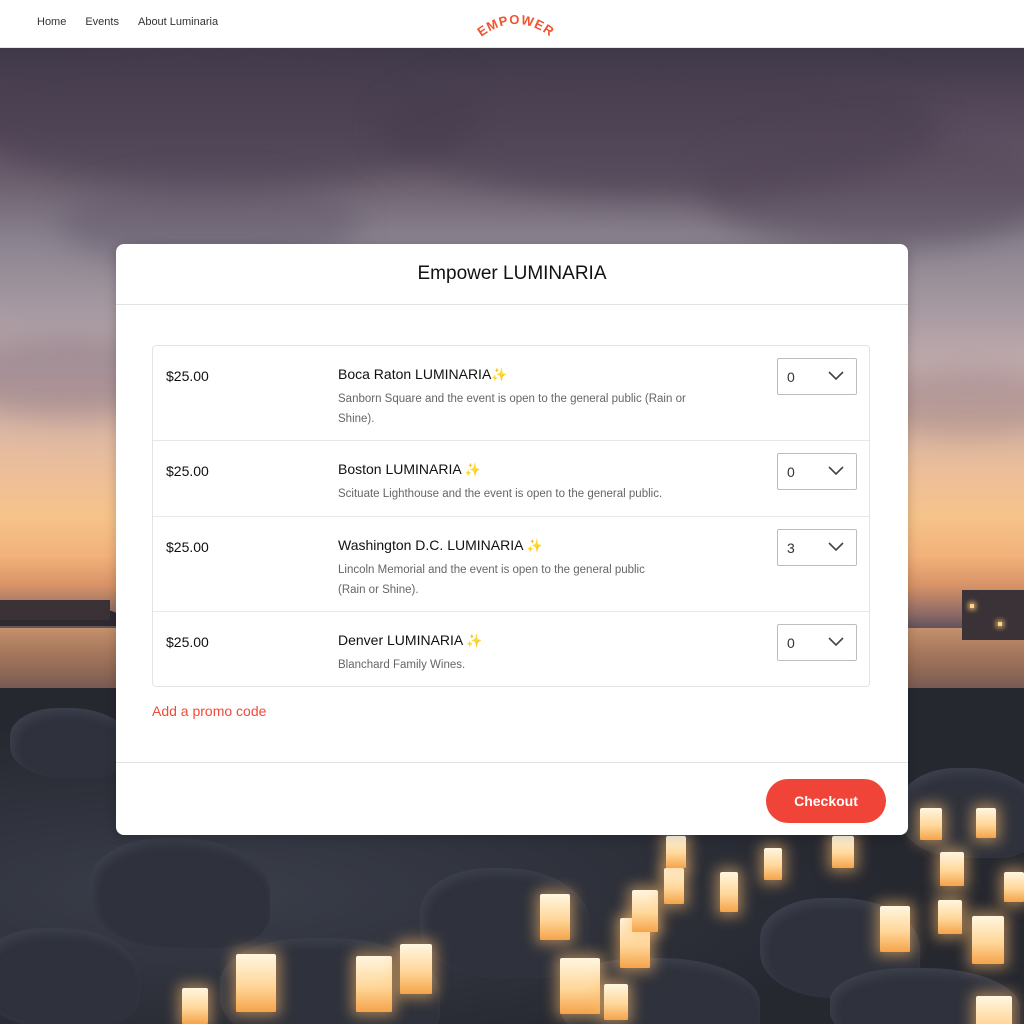 This screenshot has height=1024, width=1024. Describe the element at coordinates (817, 547) in the screenshot. I see `quantity-select: 3` at that location.